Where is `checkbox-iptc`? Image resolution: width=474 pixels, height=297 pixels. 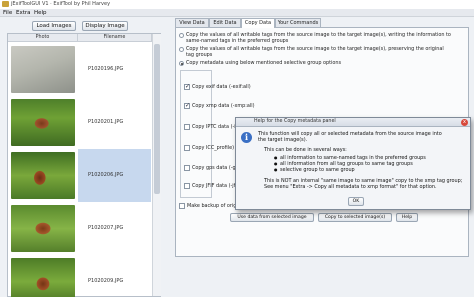
checkbox-iptc is located at coordinates (187, 127).